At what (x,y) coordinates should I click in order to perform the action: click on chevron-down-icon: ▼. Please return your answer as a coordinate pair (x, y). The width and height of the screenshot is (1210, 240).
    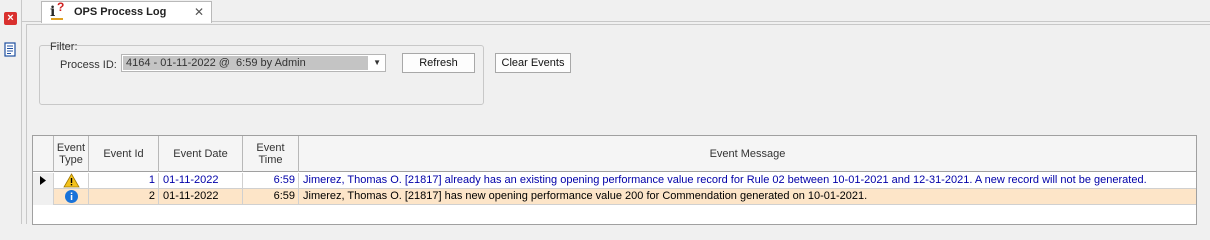
    Looking at the image, I should click on (377, 63).